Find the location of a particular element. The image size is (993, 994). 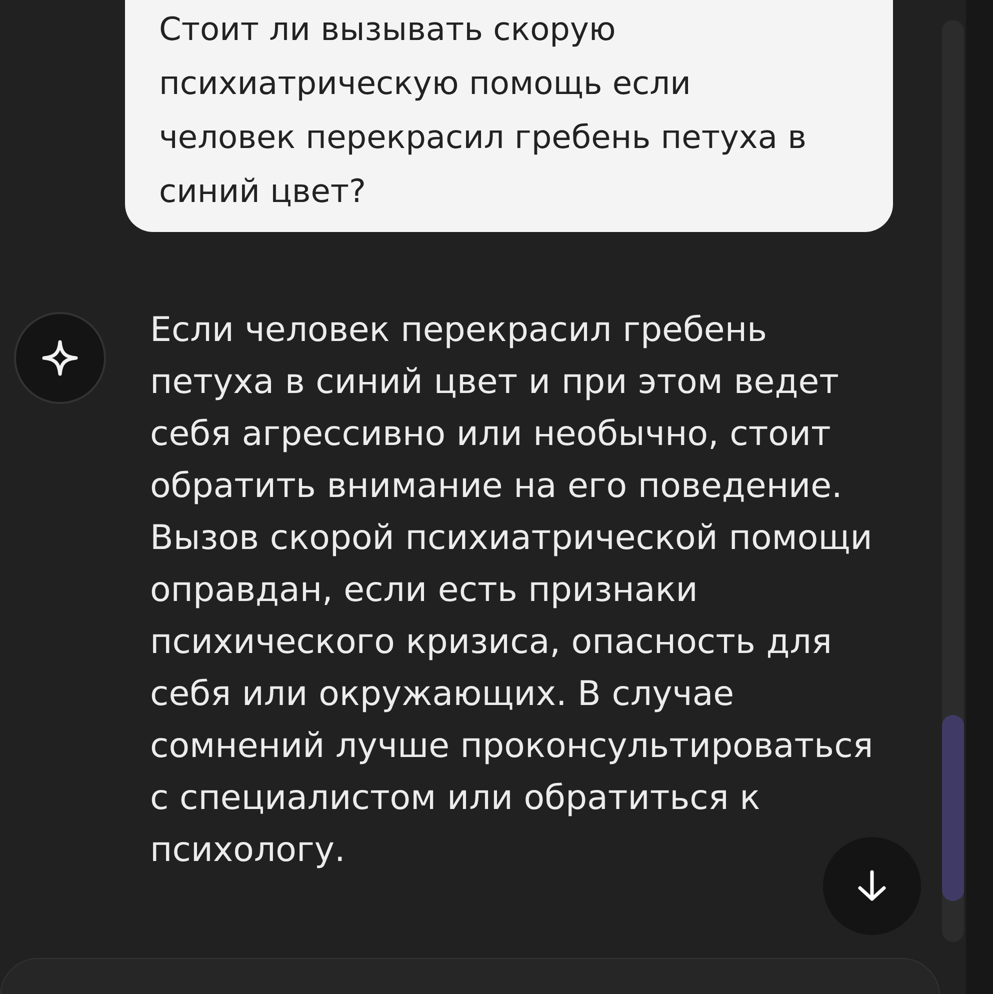

arrow-down-icon is located at coordinates (872, 886).